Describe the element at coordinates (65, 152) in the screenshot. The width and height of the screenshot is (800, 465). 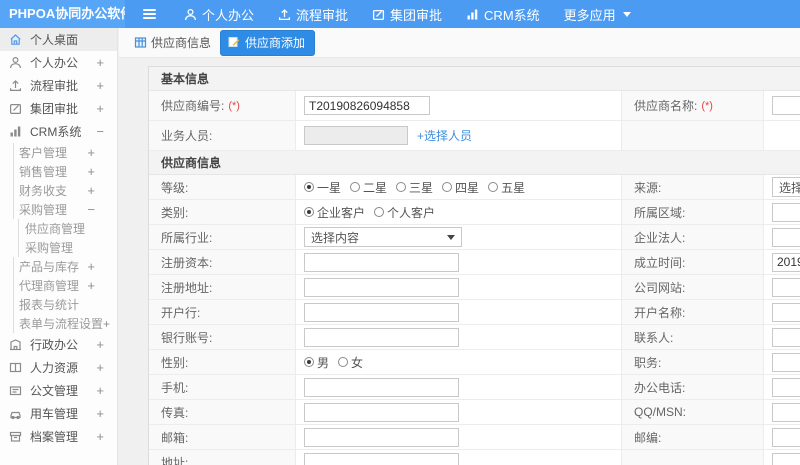
I see `sidebar-item-customer-mgmt: 客户管理 +` at that location.